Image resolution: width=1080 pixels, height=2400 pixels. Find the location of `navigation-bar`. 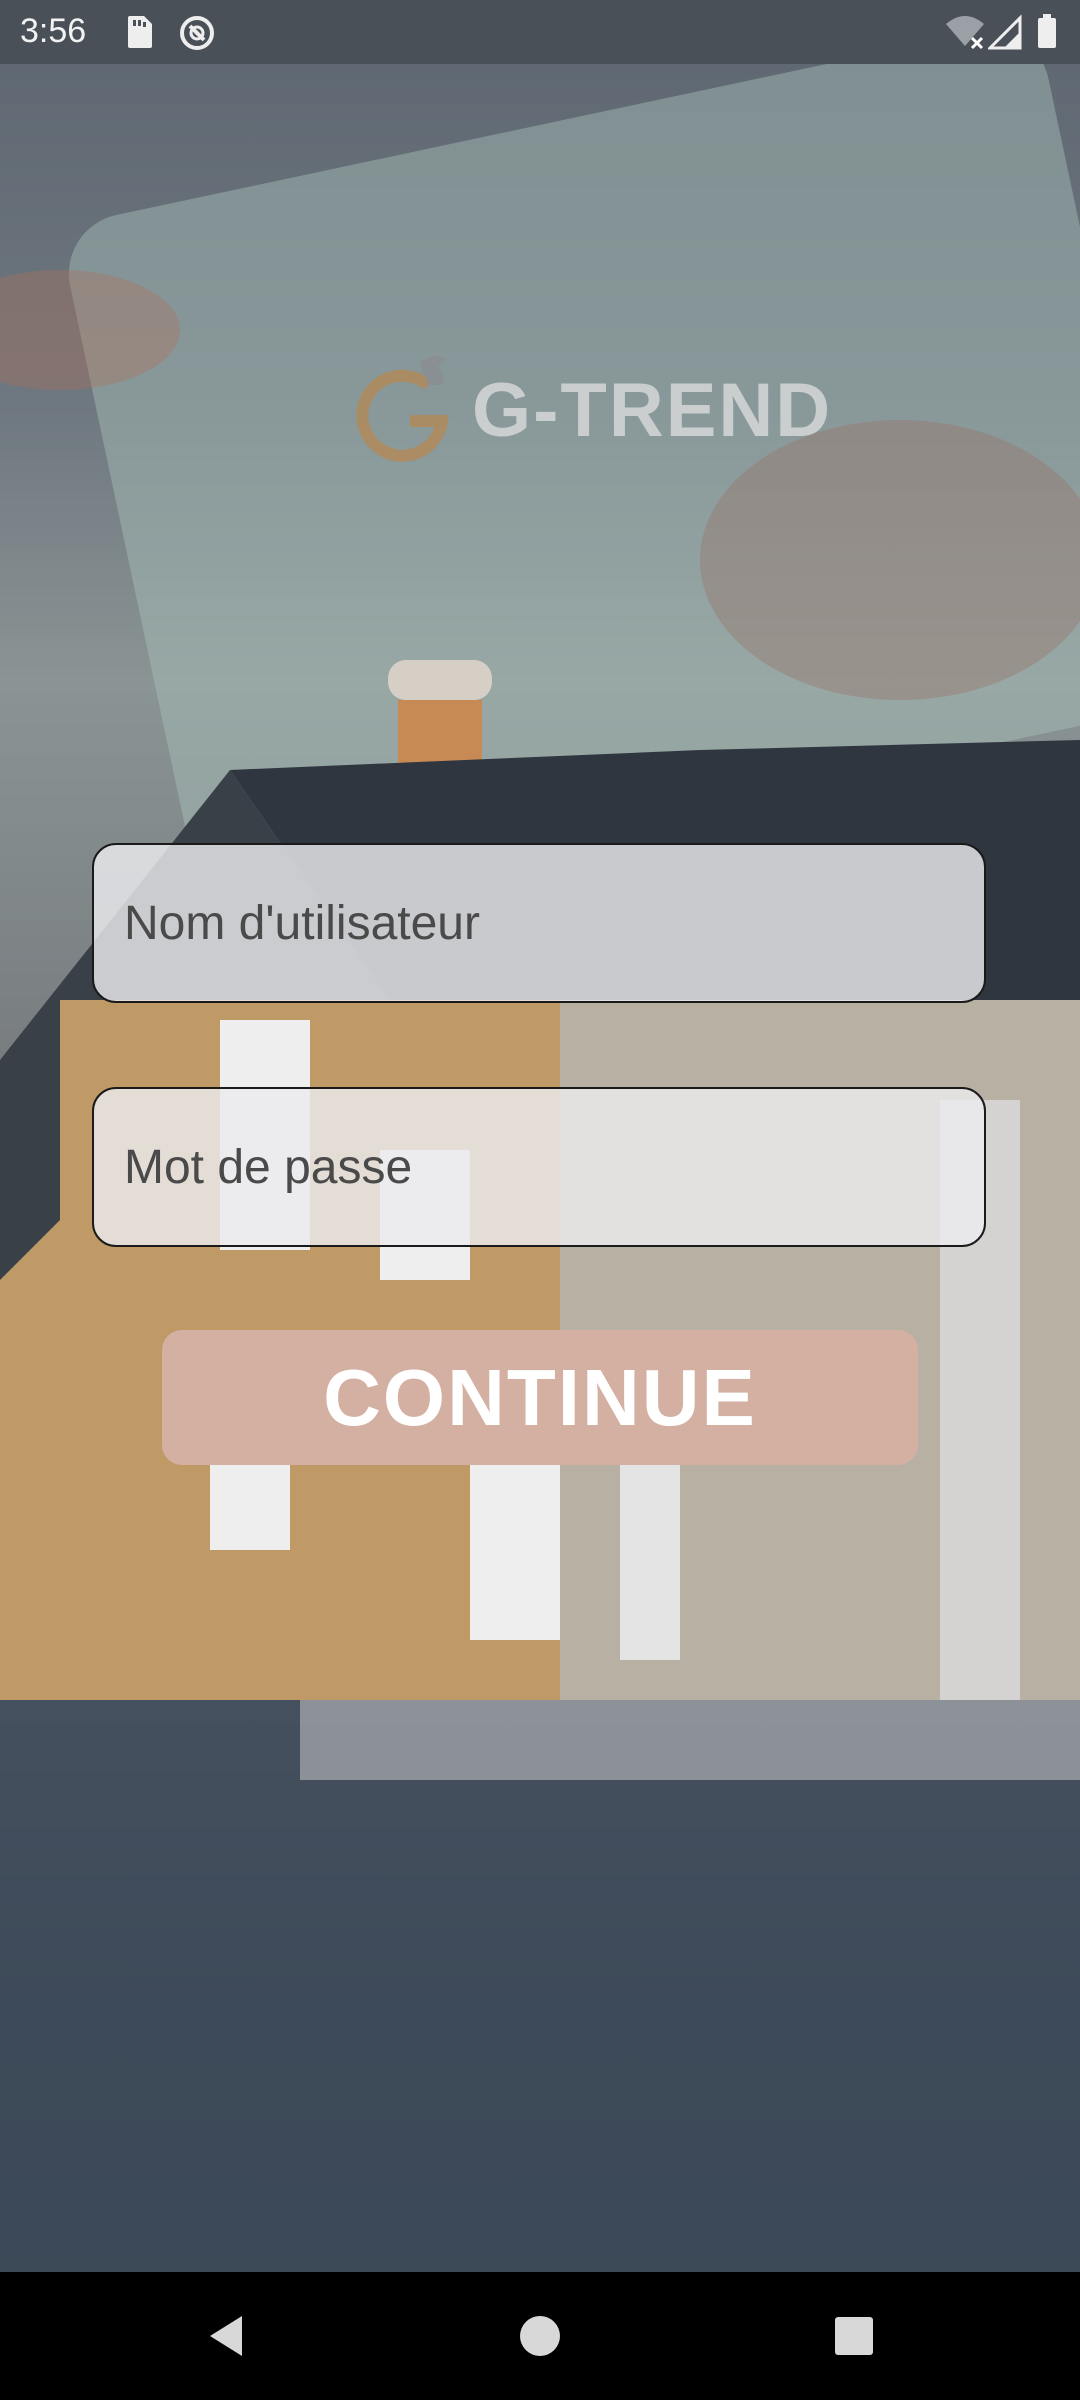

navigation-bar is located at coordinates (540, 2336).